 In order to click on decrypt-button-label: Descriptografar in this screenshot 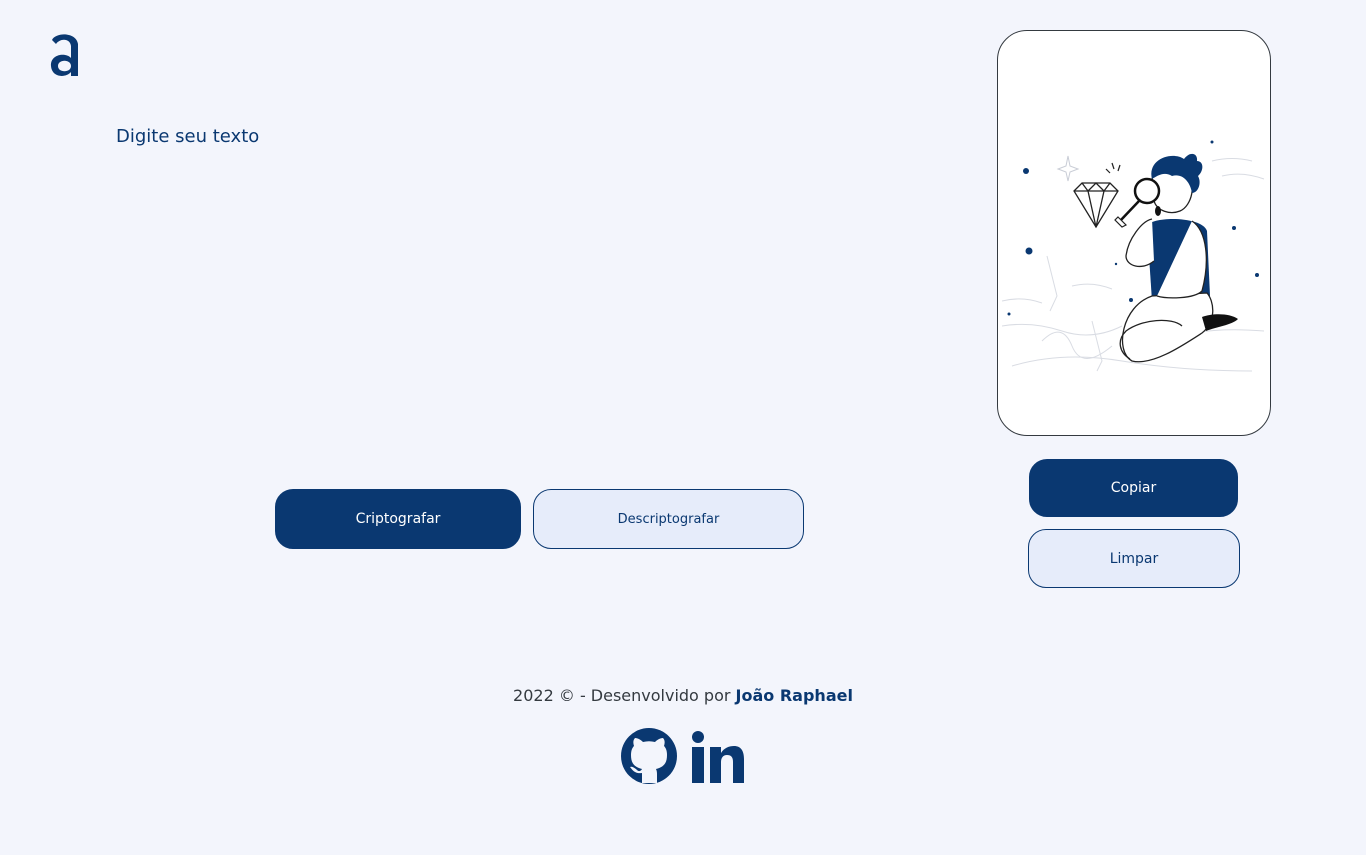, I will do `click(668, 519)`.